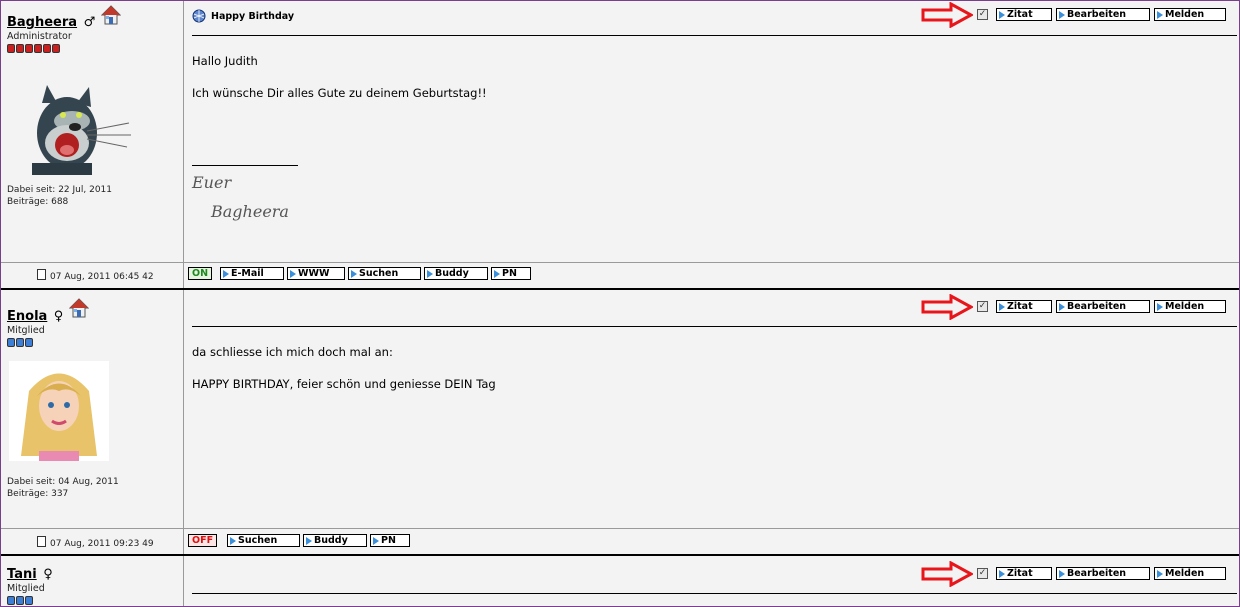 This screenshot has width=1240, height=607. I want to click on gender-male-icon: ♂, so click(89, 22).